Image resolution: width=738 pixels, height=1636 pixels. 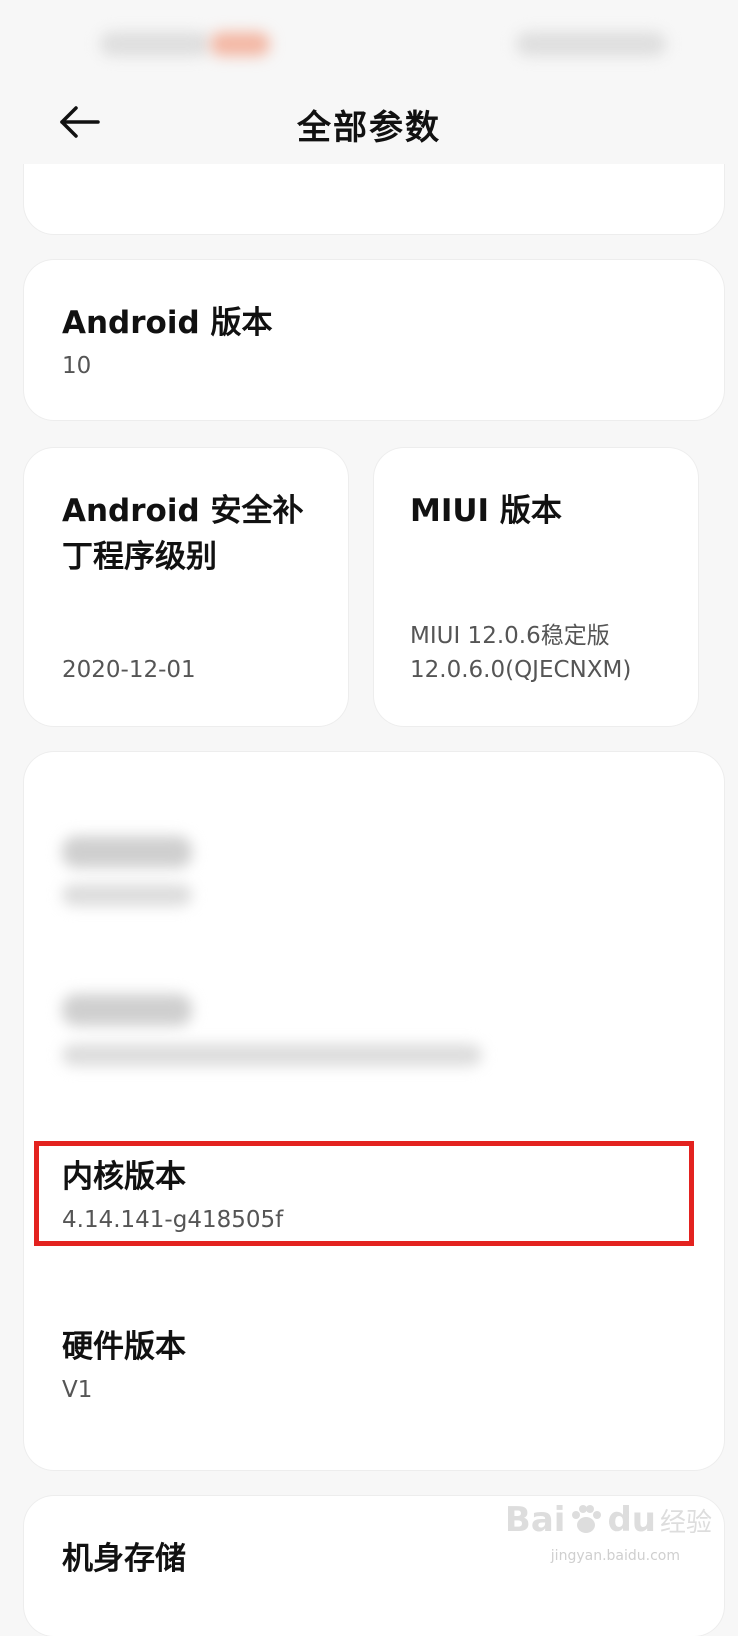 What do you see at coordinates (240, 44) in the screenshot?
I see `status-bar-badge-blurred` at bounding box center [240, 44].